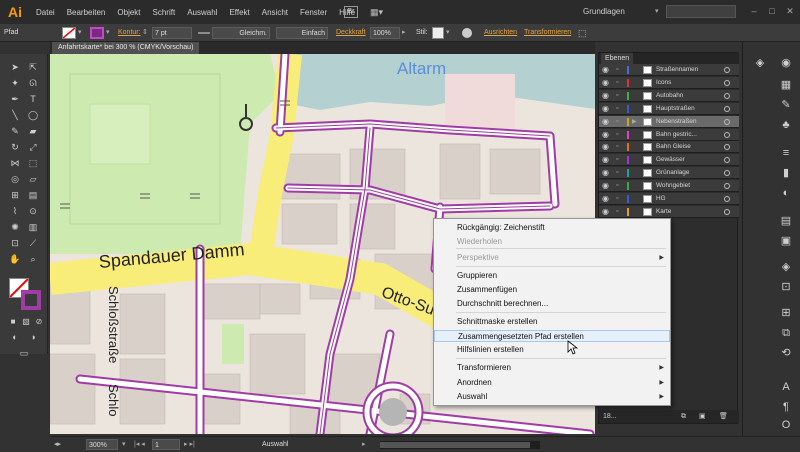  What do you see at coordinates (552, 383) in the screenshot?
I see `context-menu-item: Anordnen ▶` at bounding box center [552, 383].